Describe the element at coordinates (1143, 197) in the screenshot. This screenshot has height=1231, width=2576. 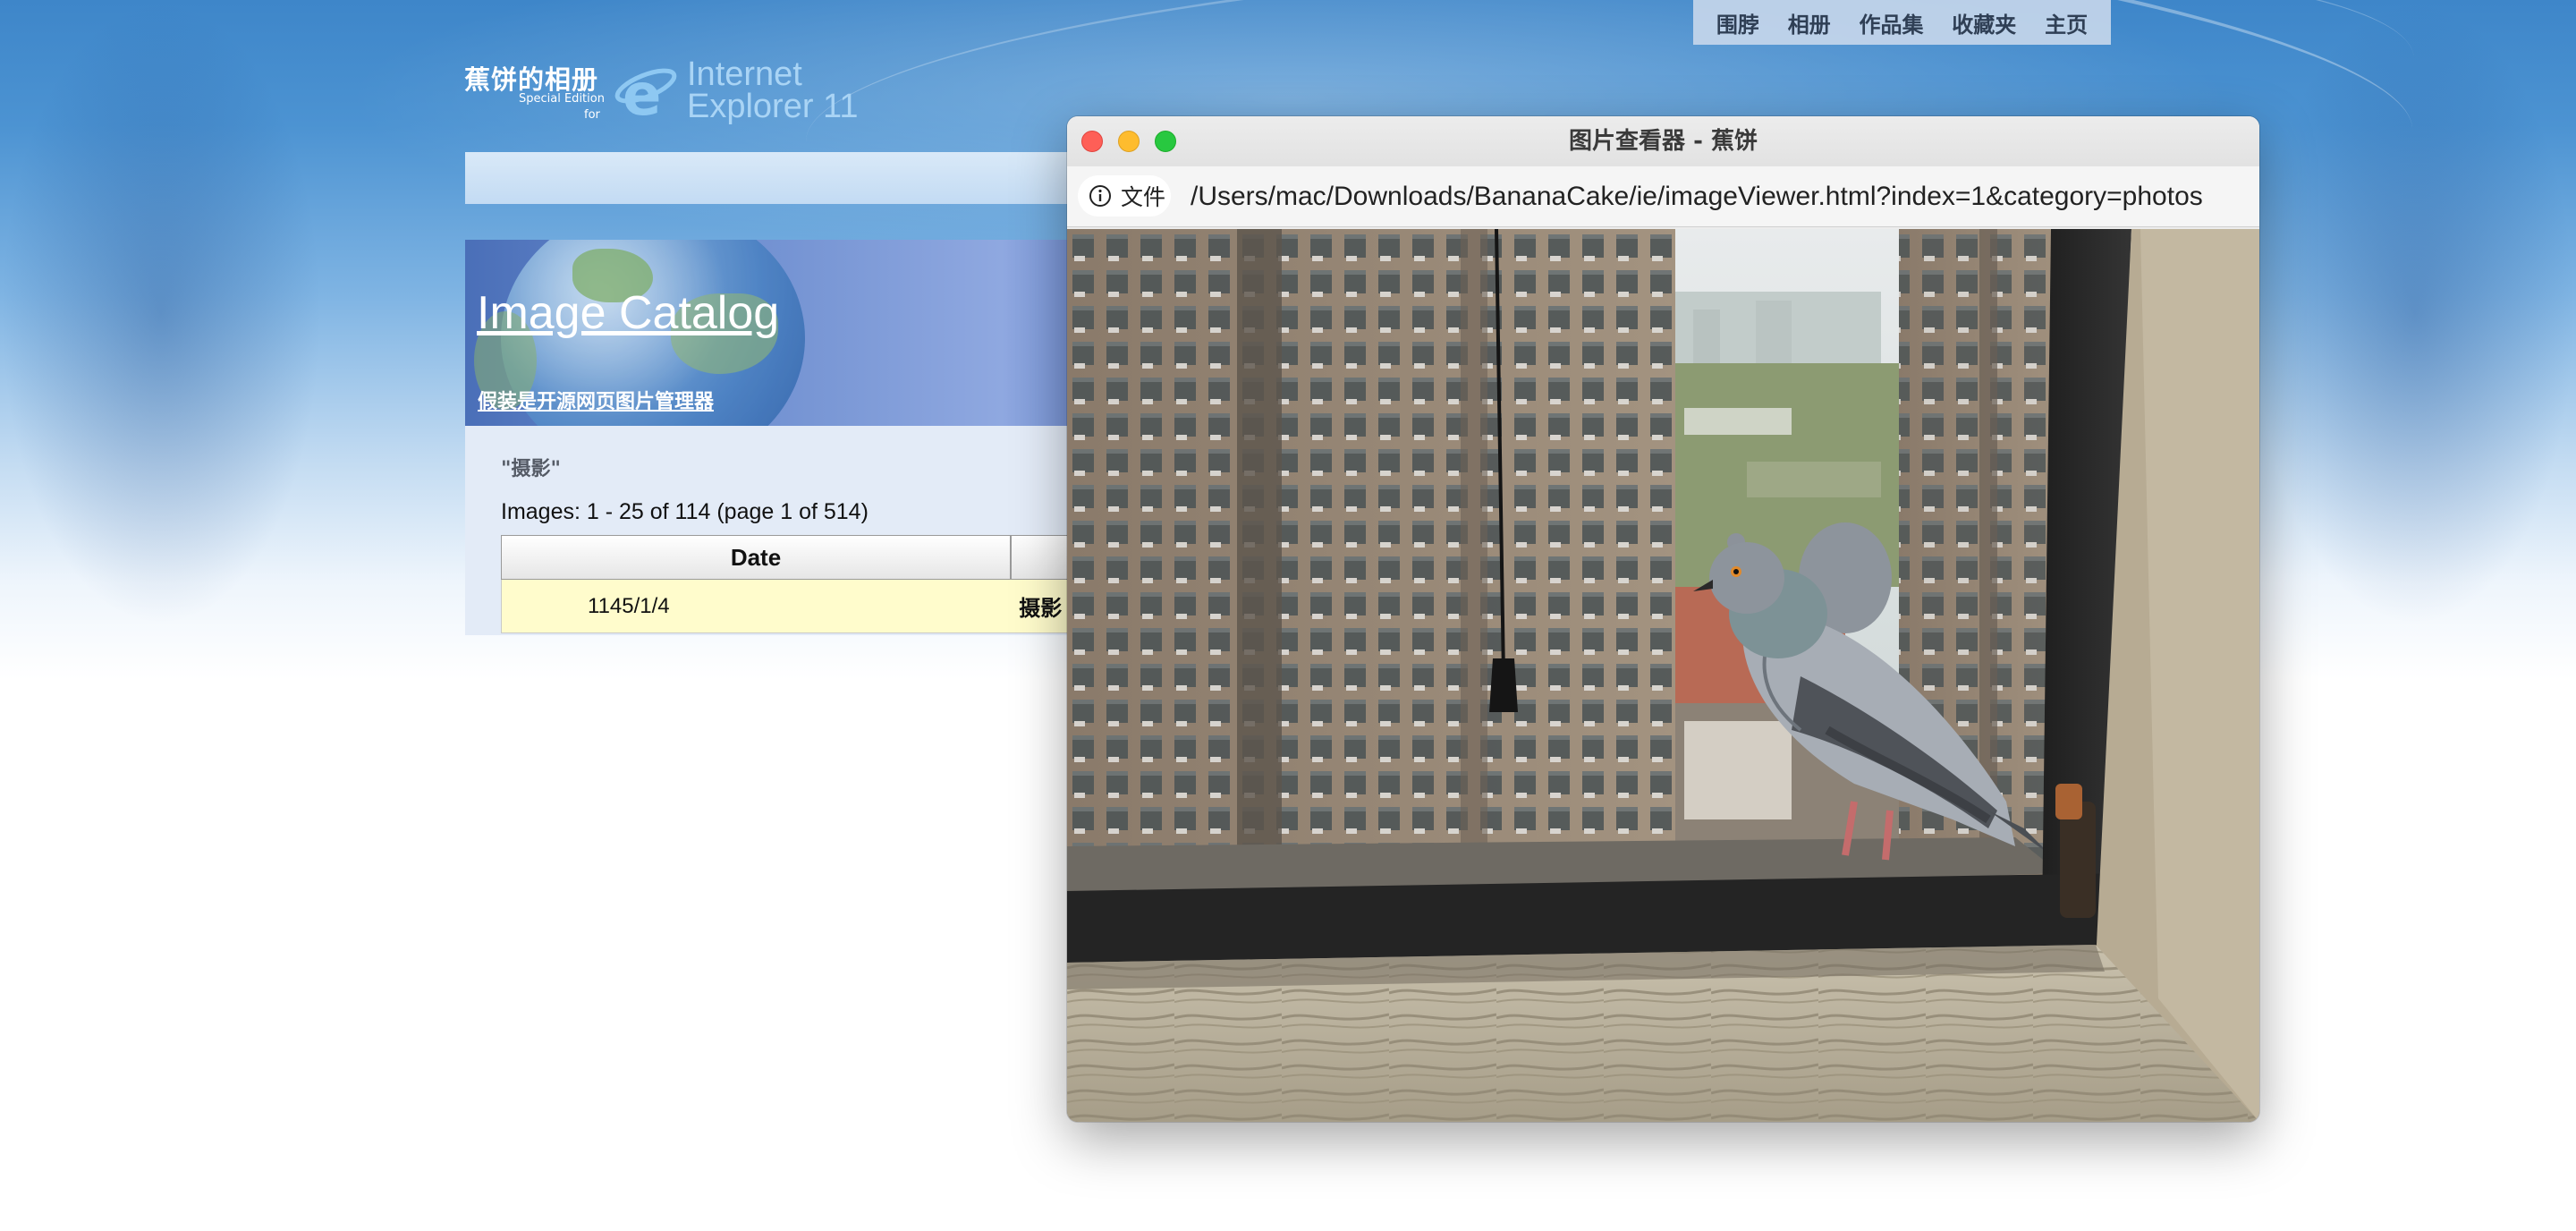
I see `site-info-label: 文件` at that location.